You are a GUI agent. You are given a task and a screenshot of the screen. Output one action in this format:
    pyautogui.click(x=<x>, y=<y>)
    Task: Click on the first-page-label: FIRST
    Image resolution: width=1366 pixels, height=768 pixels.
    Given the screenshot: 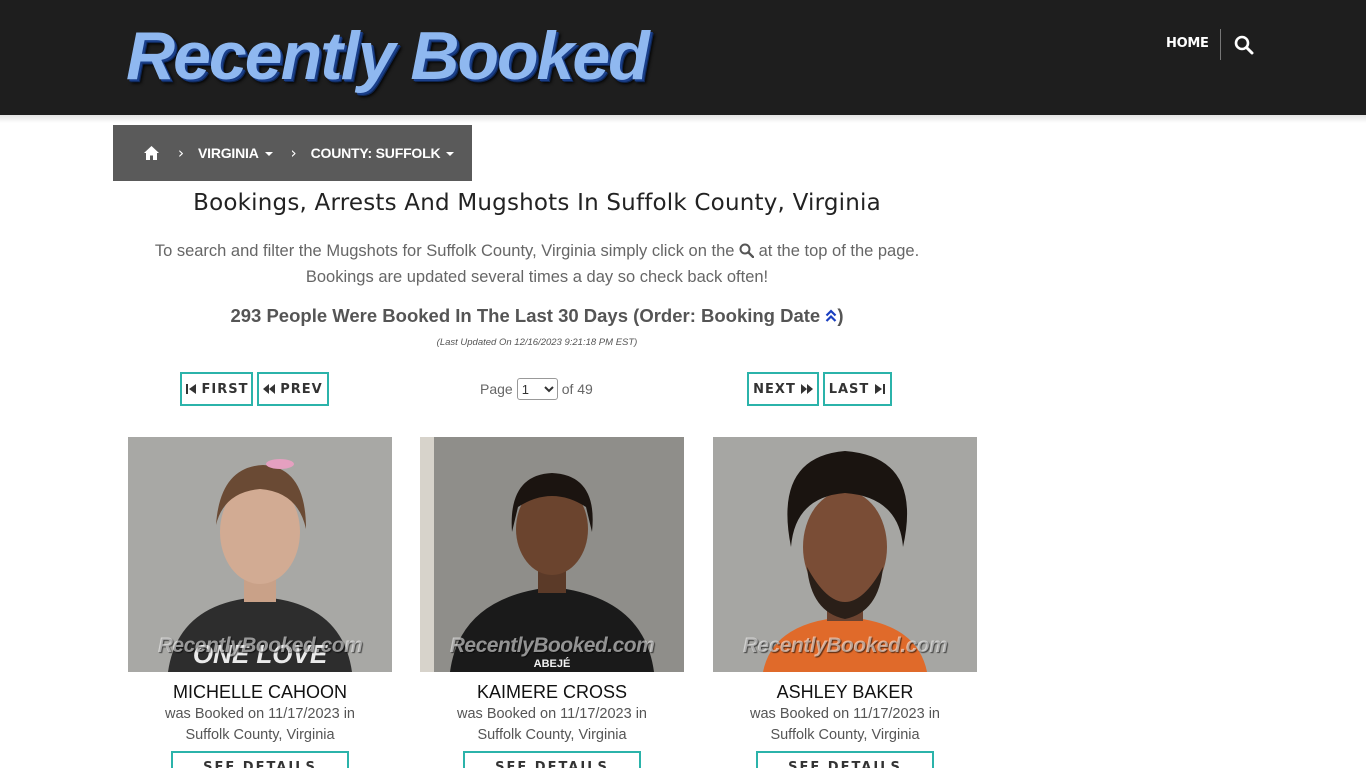 What is the action you would take?
    pyautogui.click(x=225, y=389)
    